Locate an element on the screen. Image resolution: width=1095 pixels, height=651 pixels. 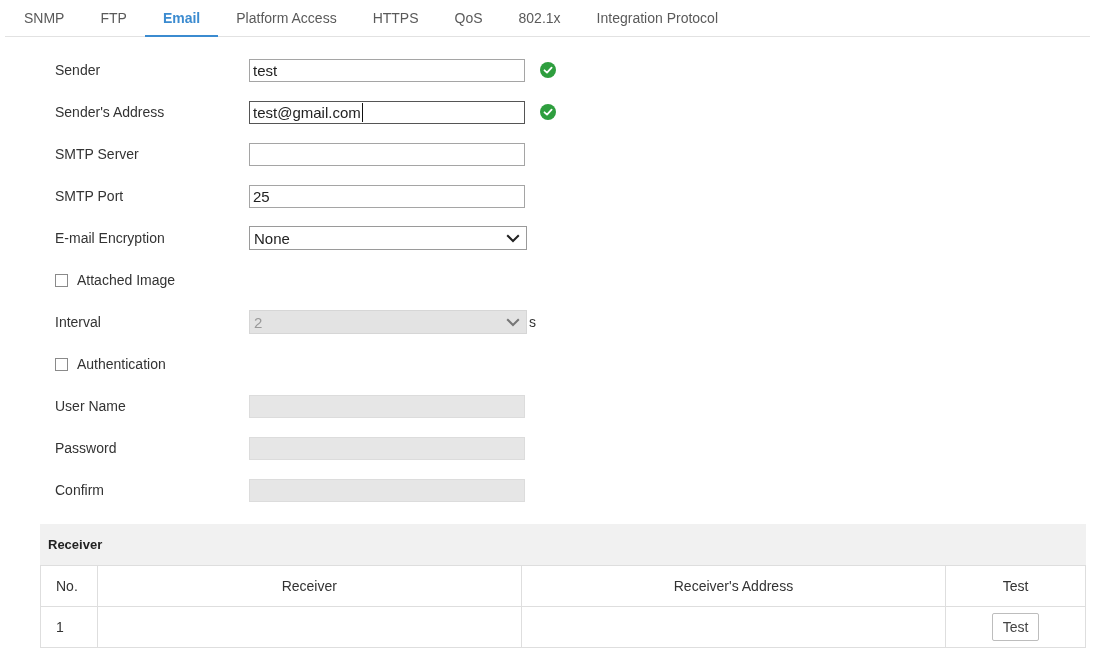
field-label: SMTP Server is located at coordinates (97, 154).